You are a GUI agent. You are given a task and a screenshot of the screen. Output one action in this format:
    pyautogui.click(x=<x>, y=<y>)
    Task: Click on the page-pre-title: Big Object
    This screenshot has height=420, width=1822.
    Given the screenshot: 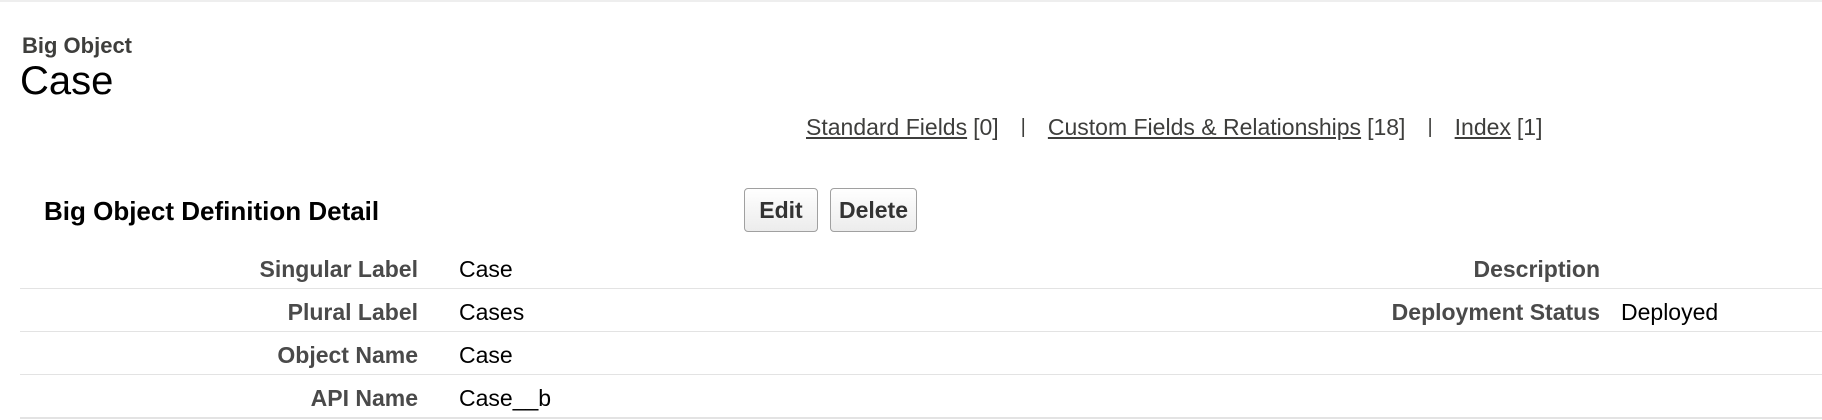 What is the action you would take?
    pyautogui.click(x=77, y=45)
    